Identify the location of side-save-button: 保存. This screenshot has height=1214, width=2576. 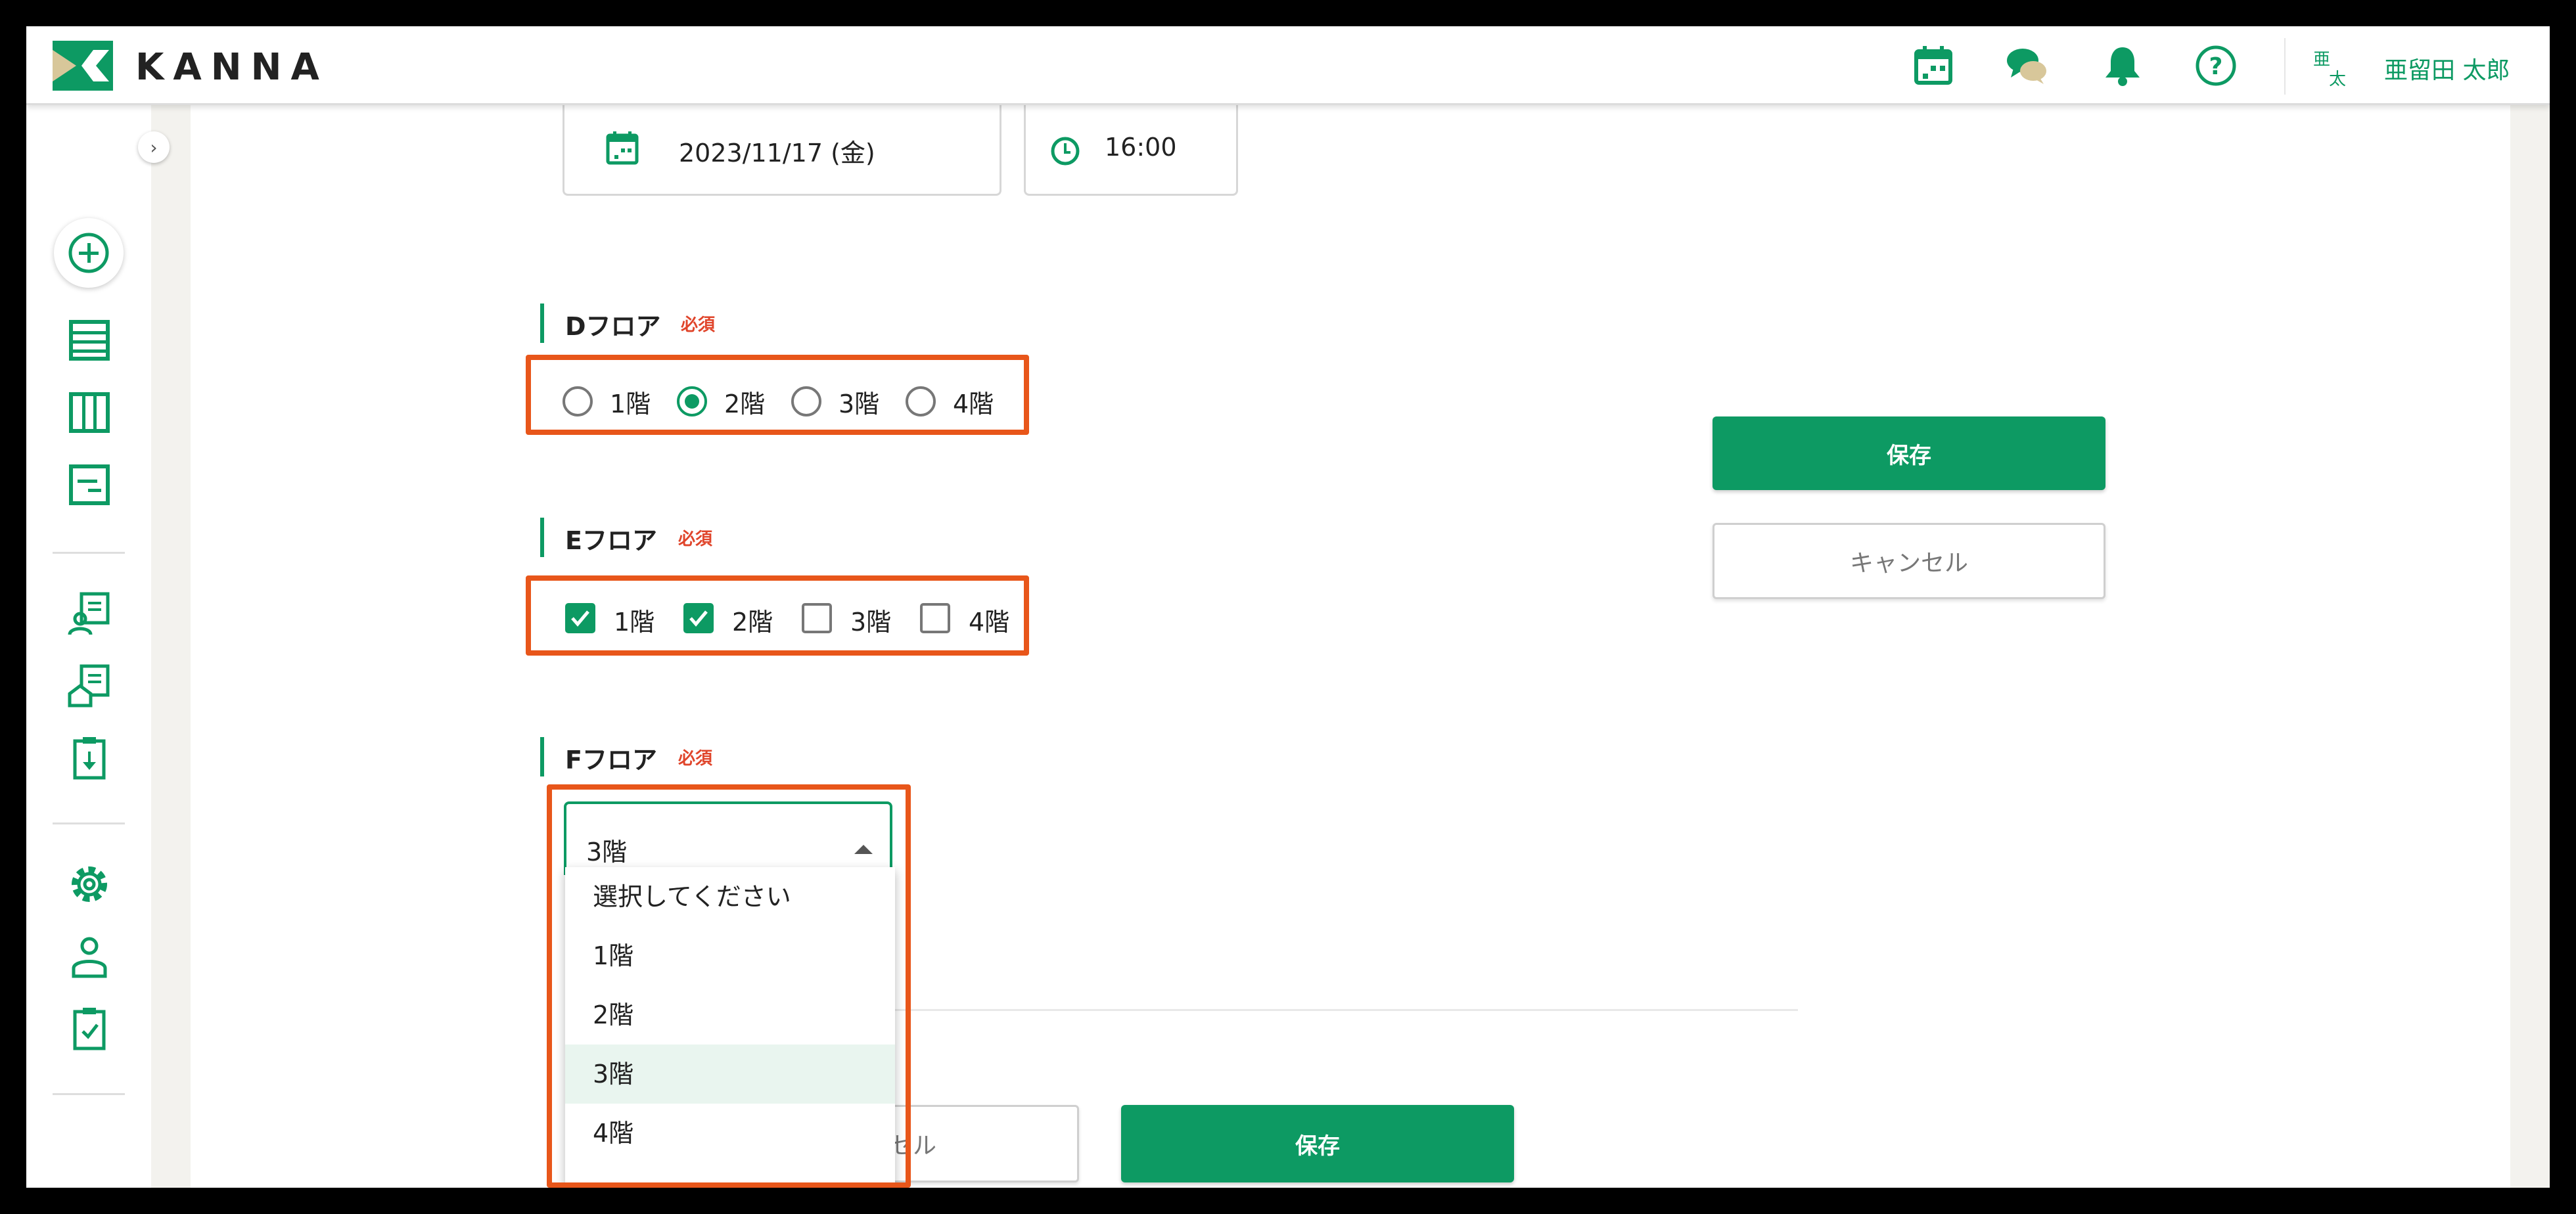
(1909, 453).